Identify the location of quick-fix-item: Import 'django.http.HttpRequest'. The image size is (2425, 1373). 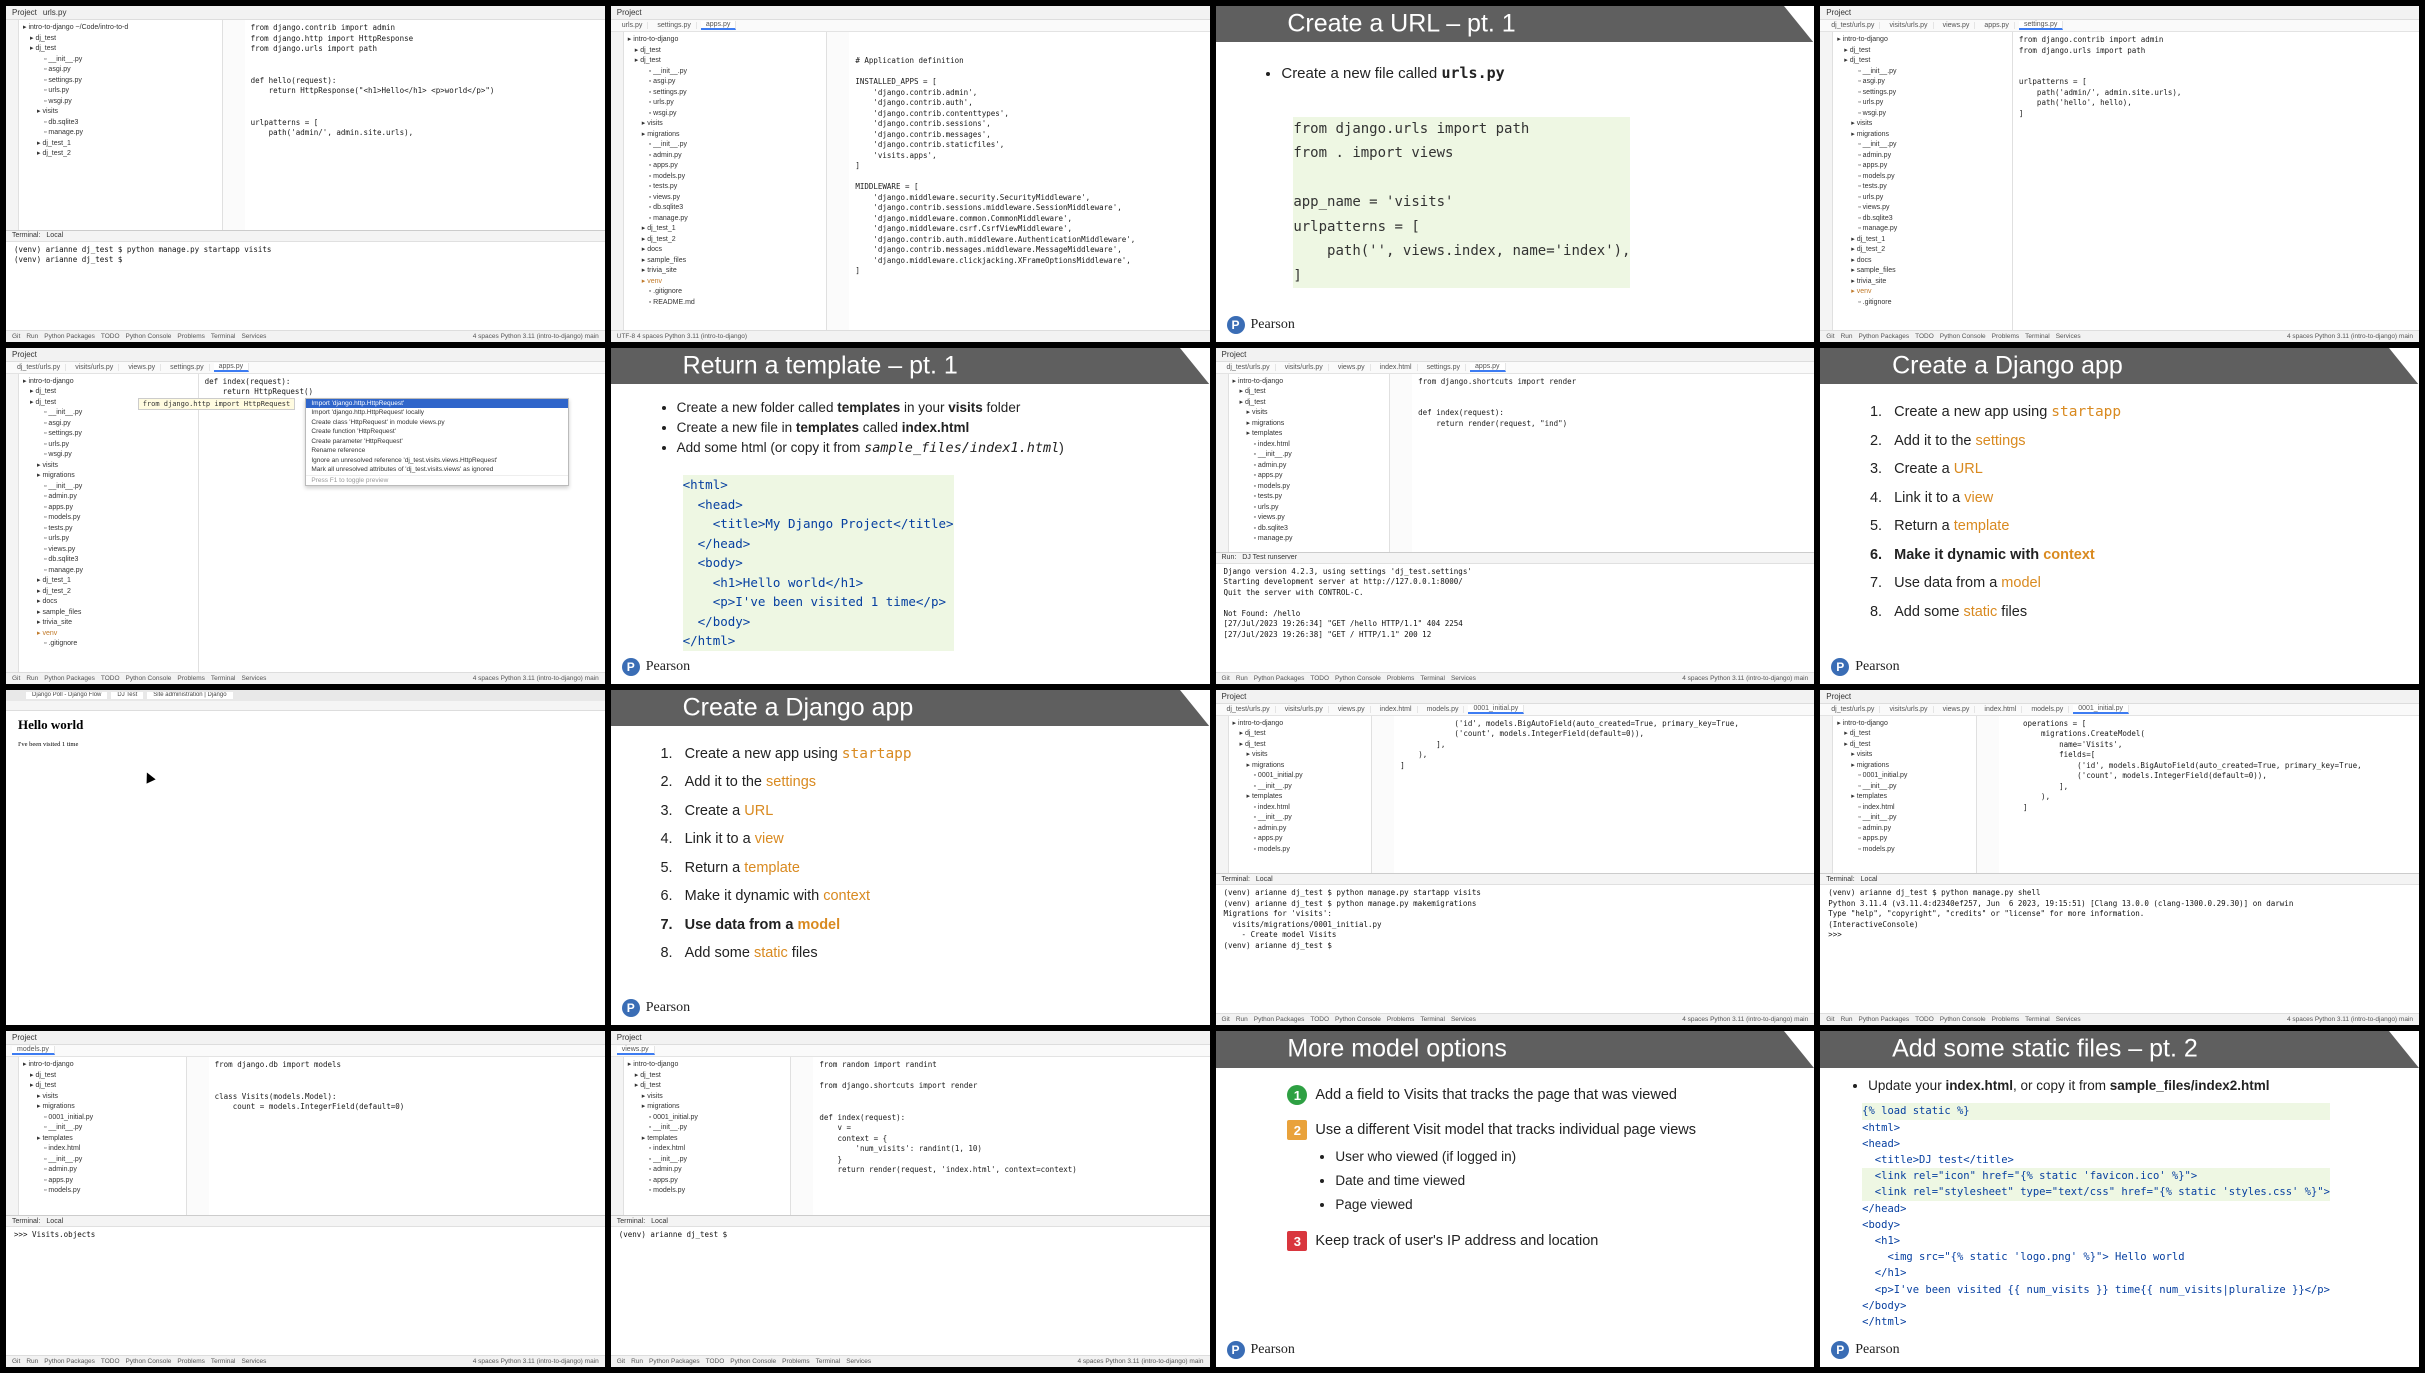
(437, 403).